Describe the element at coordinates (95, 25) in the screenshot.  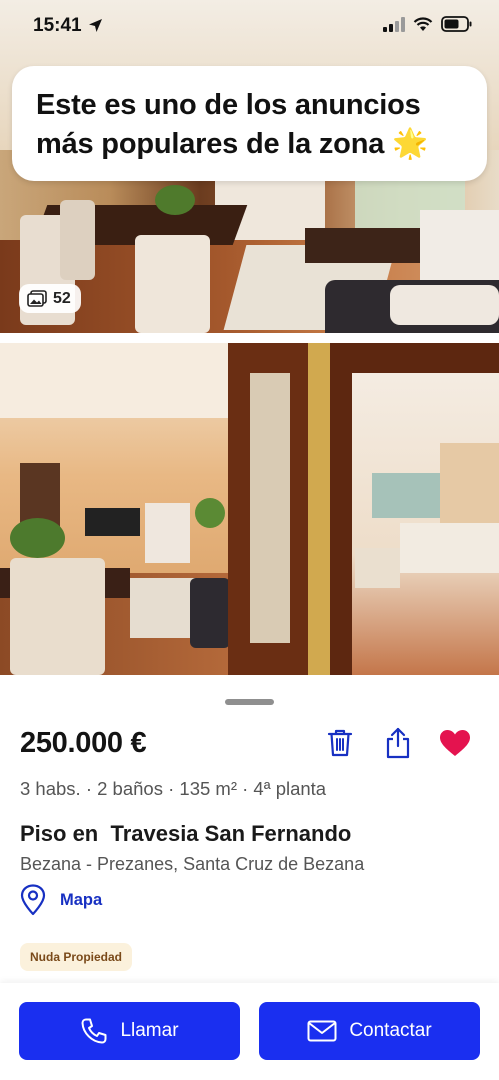
I see `location-arrow-icon` at that location.